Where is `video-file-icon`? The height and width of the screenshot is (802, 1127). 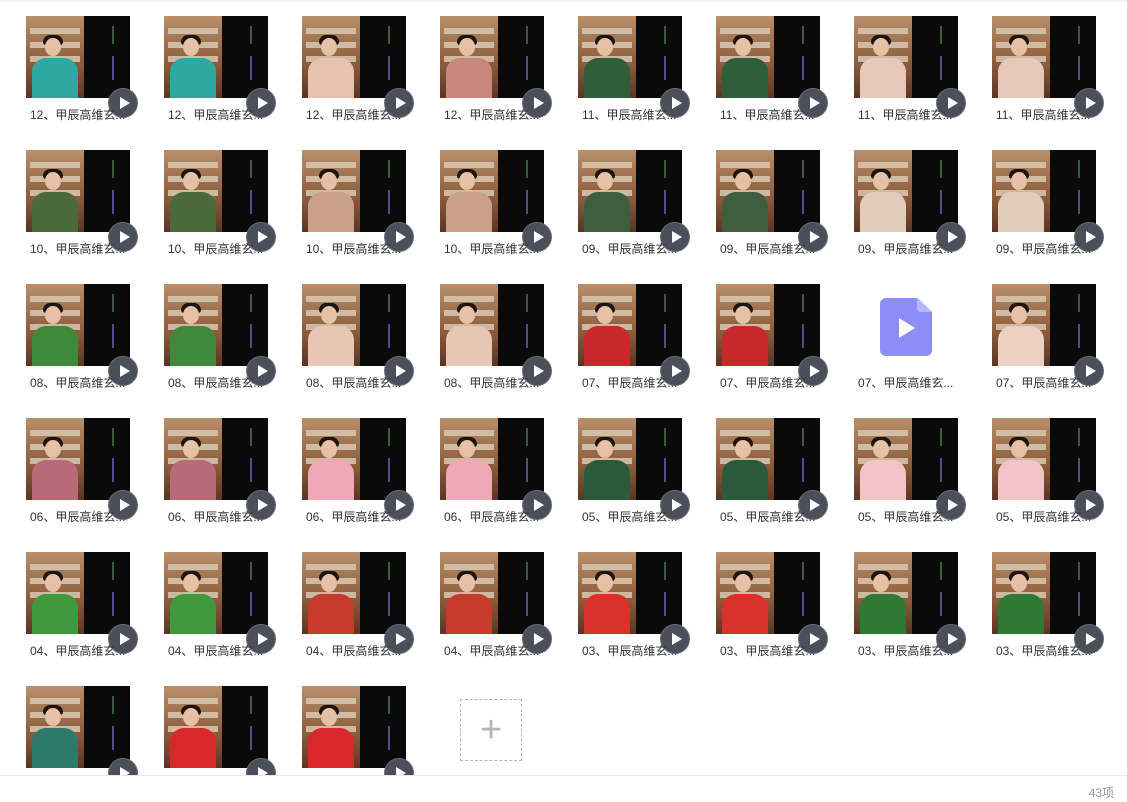
video-file-icon is located at coordinates (906, 327).